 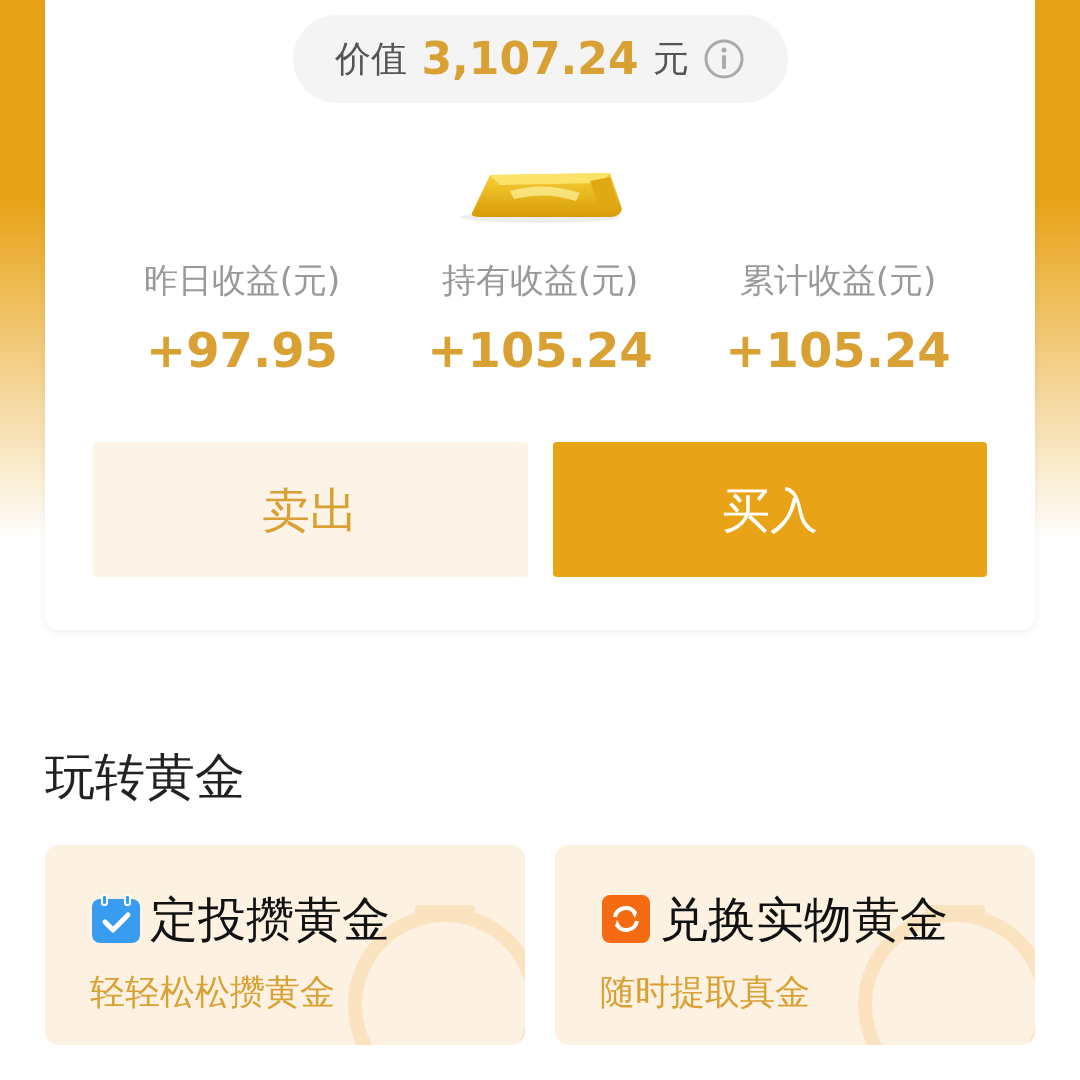 I want to click on calendar-check-icon, so click(x=116, y=919).